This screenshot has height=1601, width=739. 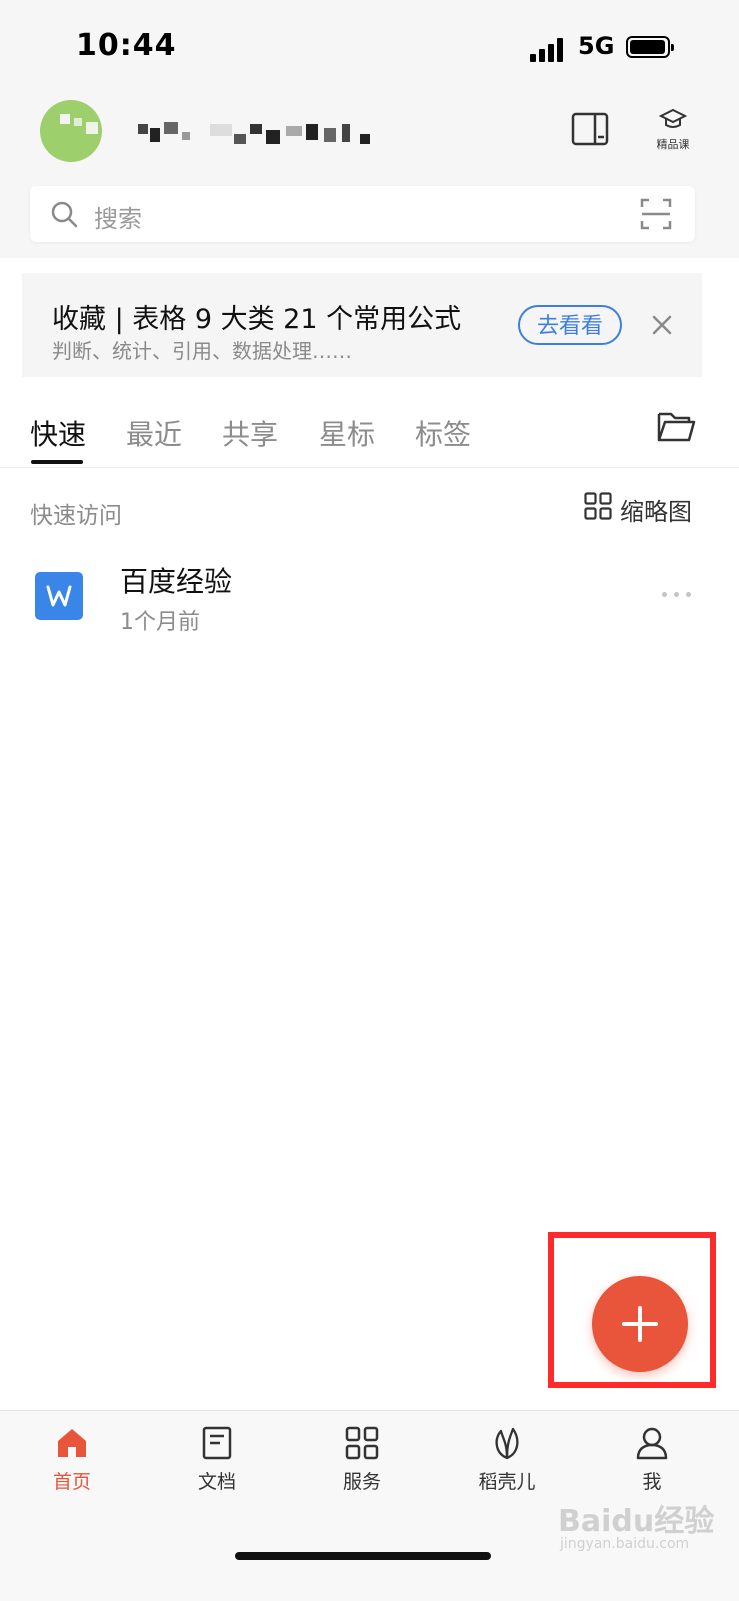 I want to click on home-indicator, so click(x=363, y=1556).